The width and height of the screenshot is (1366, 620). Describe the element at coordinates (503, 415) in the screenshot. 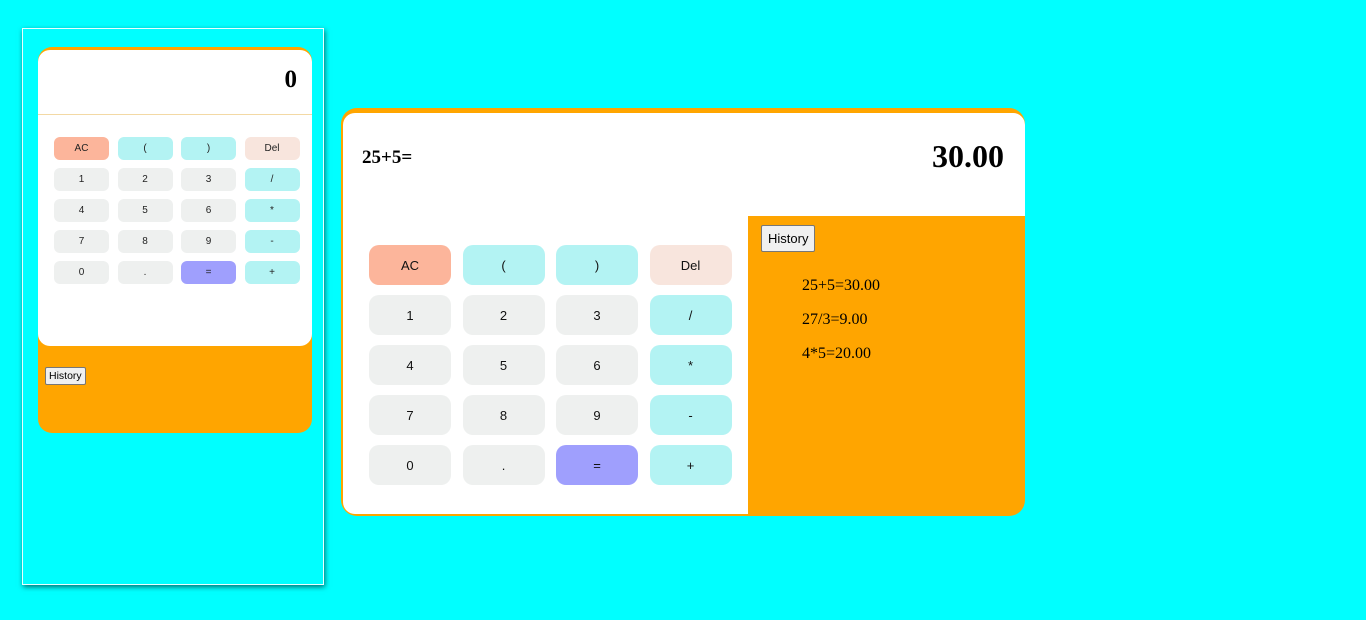

I see `key-8: 8` at that location.